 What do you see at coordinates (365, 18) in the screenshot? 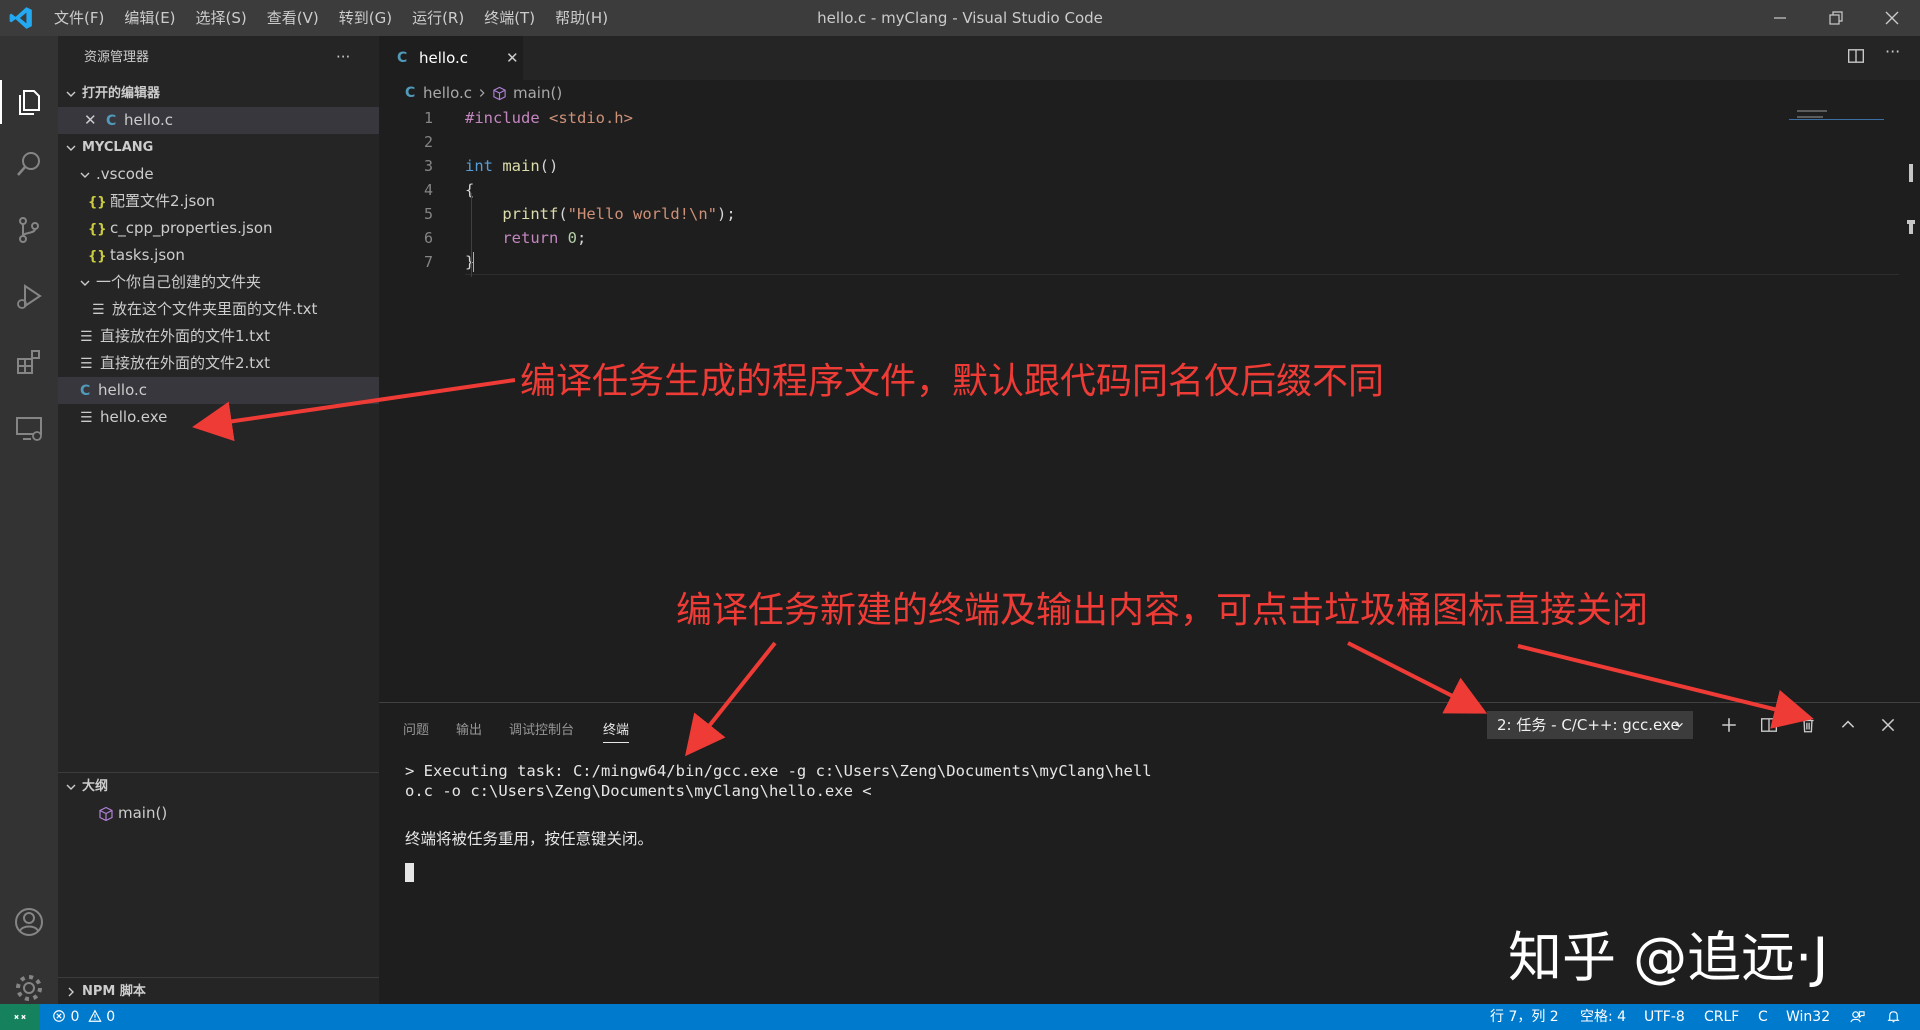
I see `menu-go: 转到(G)` at bounding box center [365, 18].